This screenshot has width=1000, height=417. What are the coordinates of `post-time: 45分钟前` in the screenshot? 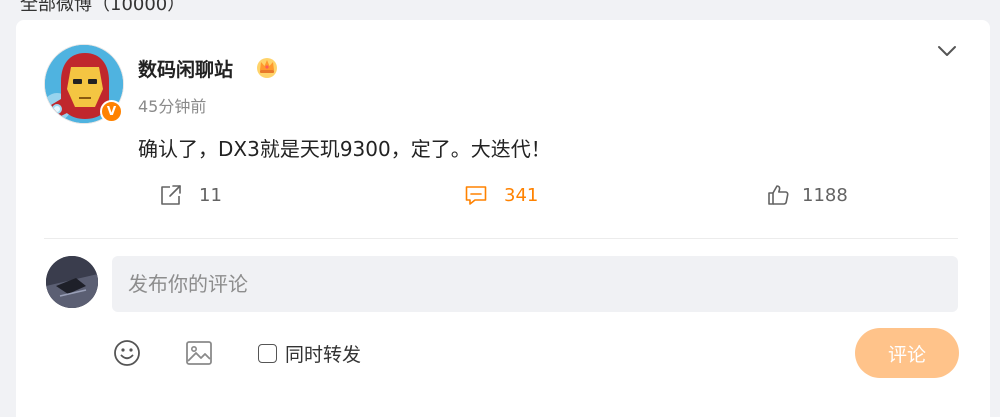 It's located at (172, 105).